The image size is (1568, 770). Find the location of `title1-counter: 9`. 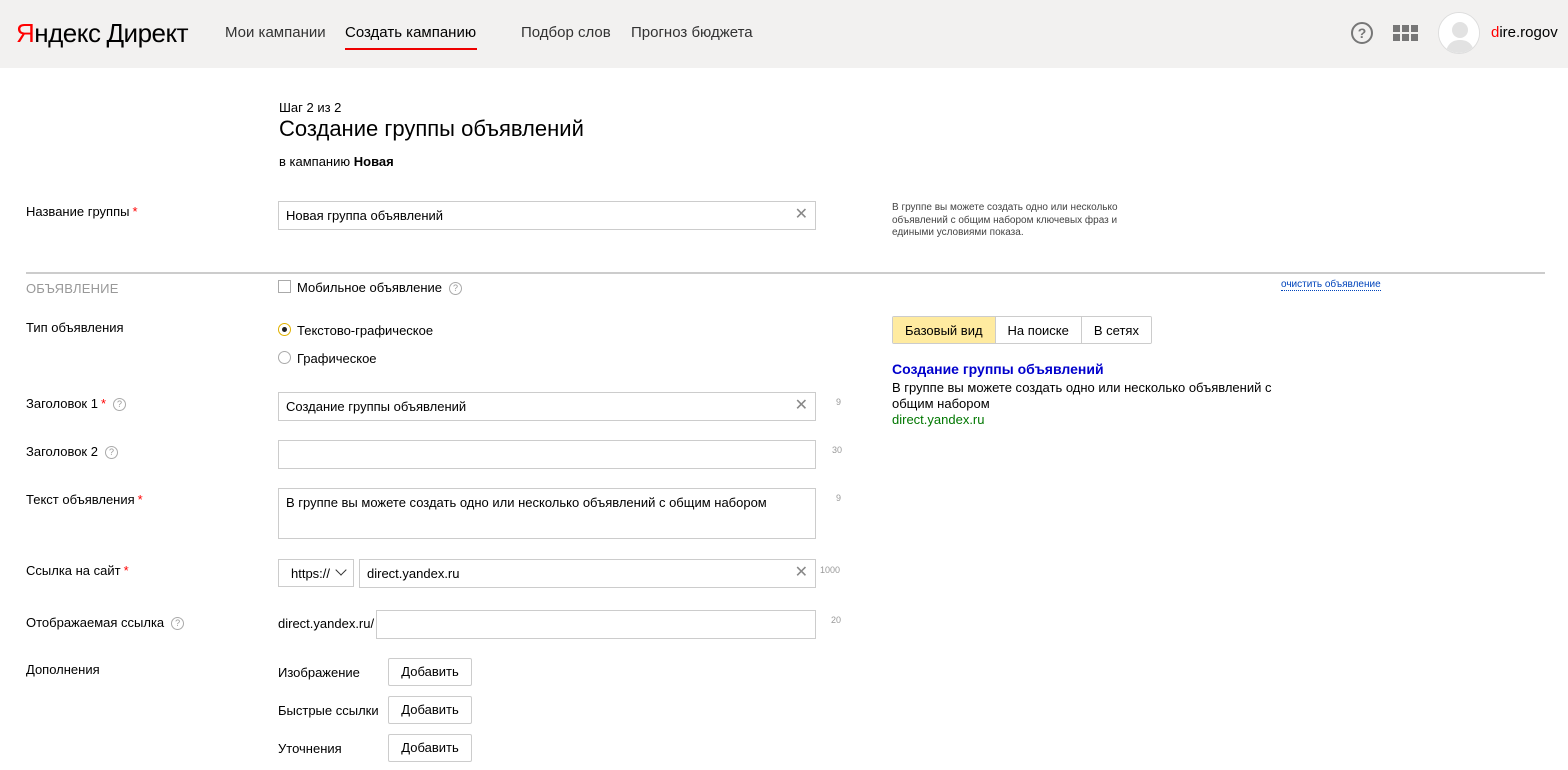

title1-counter: 9 is located at coordinates (839, 402).